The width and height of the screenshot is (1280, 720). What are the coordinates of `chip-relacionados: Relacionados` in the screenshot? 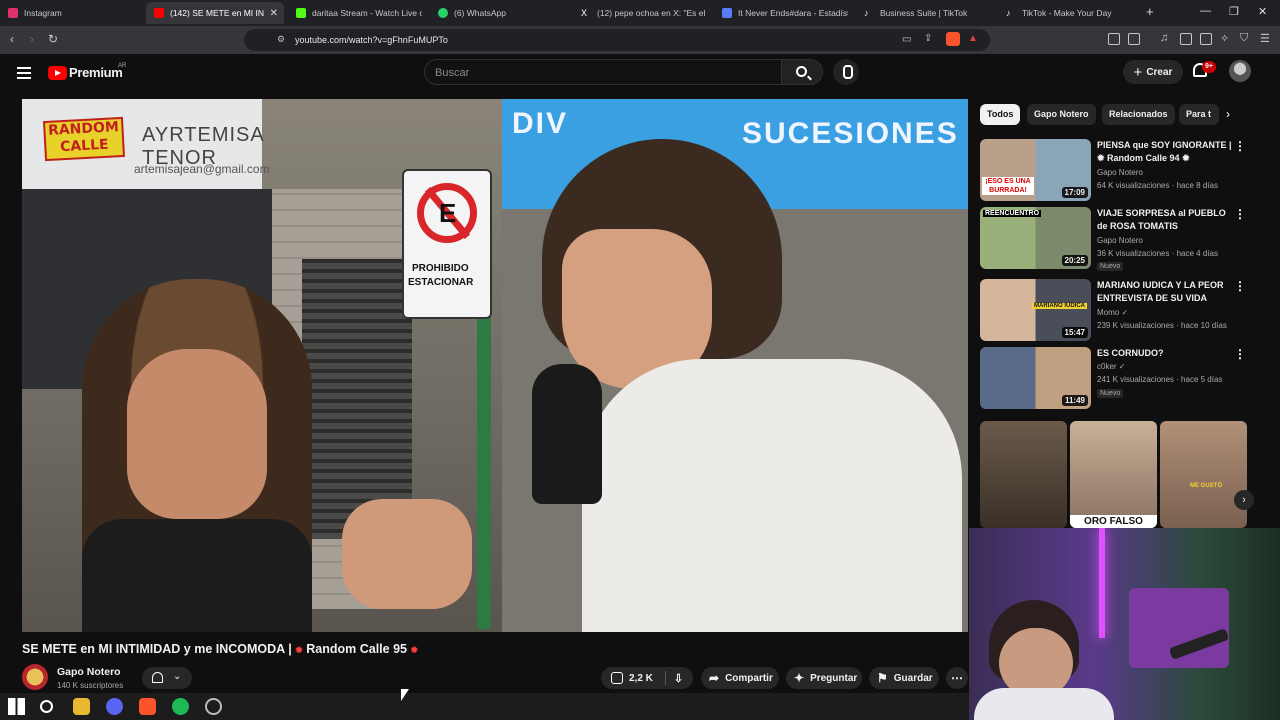 It's located at (1138, 114).